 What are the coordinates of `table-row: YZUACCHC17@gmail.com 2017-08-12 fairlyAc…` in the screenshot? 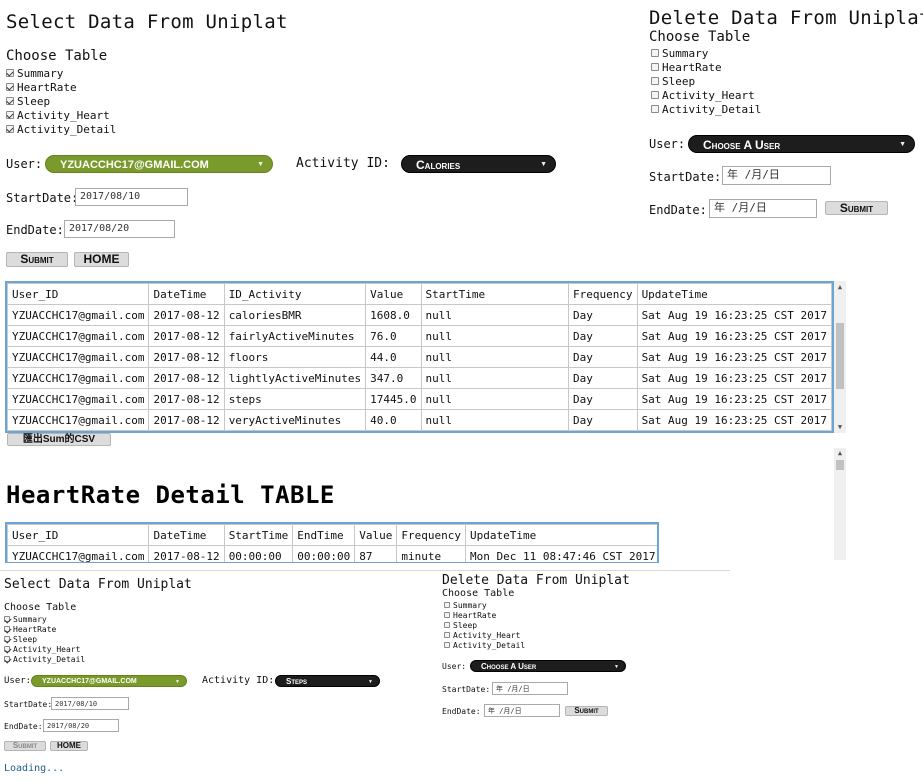 It's located at (419, 336).